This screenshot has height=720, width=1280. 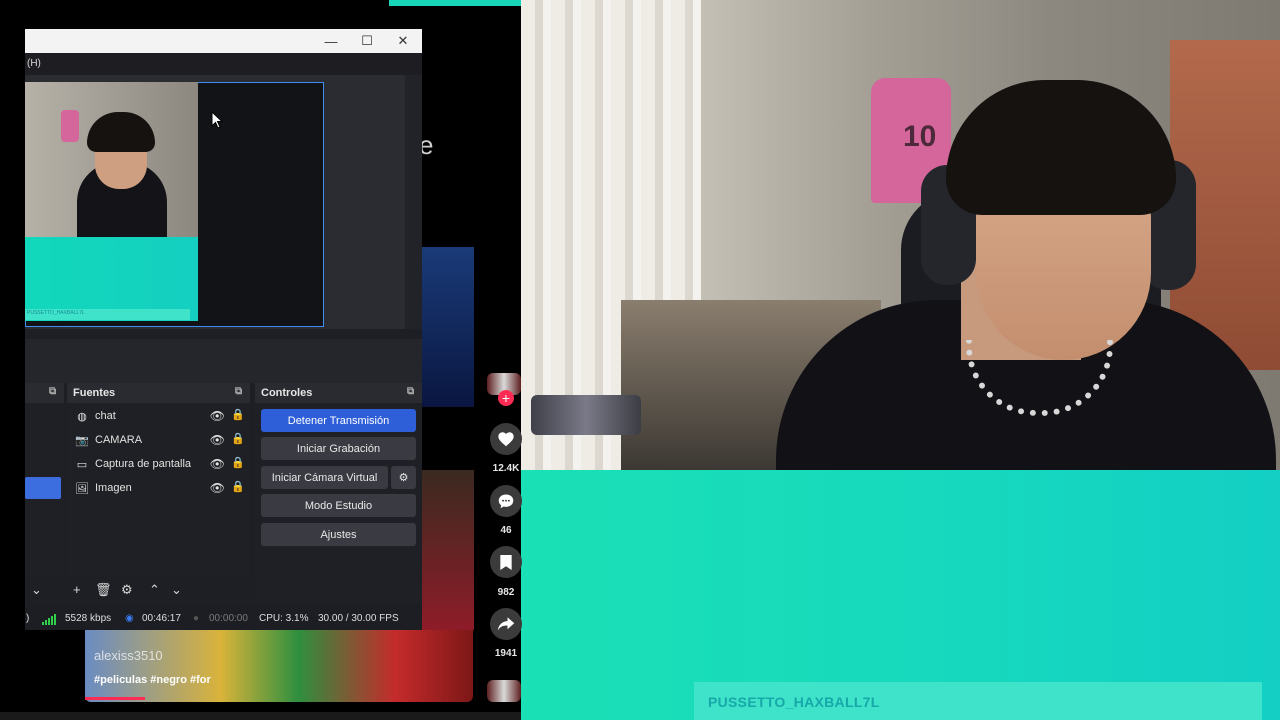 What do you see at coordinates (49, 621) in the screenshot?
I see `signal-bars-icon` at bounding box center [49, 621].